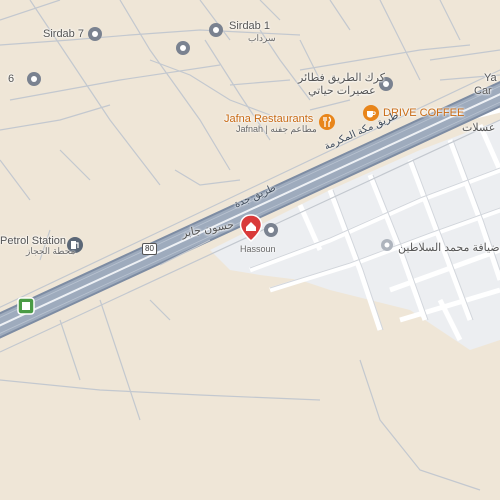 Image resolution: width=500 pixels, height=500 pixels. Describe the element at coordinates (387, 247) in the screenshot. I see `poi-pin-dhiyafa` at that location.